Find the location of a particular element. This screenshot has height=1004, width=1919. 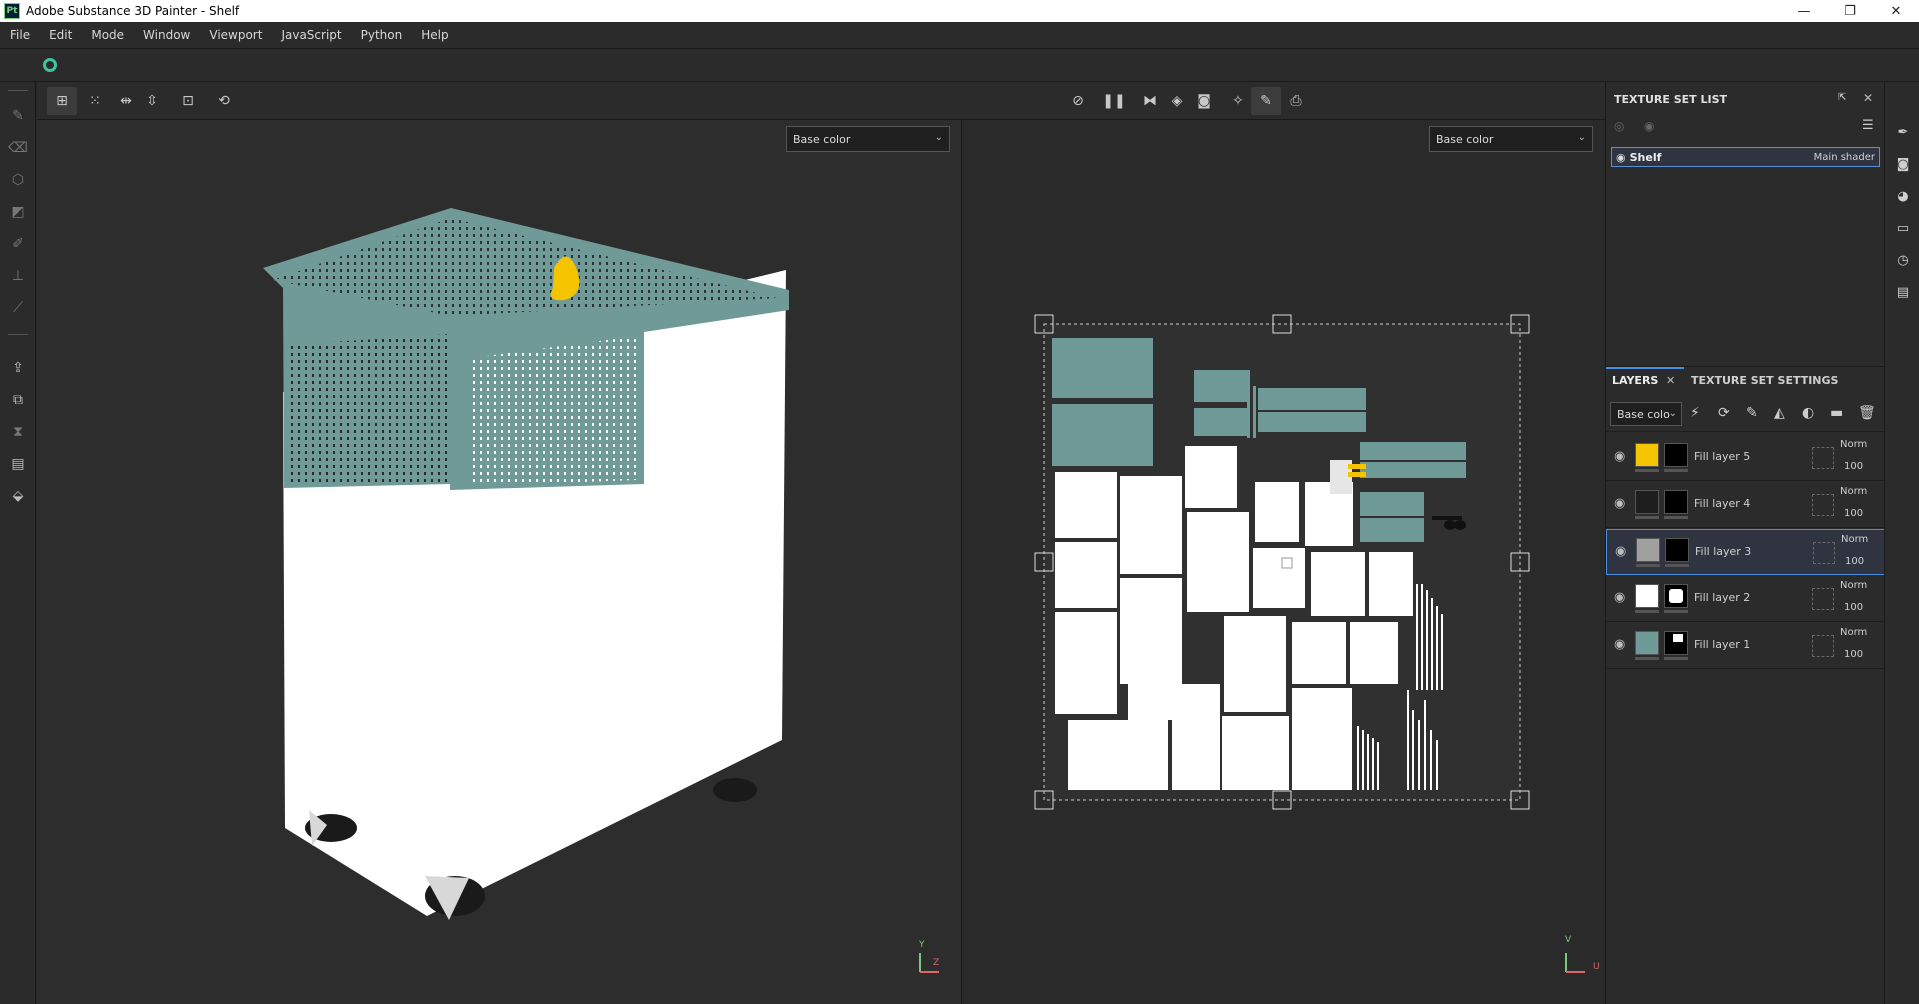

history-icon: ⟲ is located at coordinates (224, 101).